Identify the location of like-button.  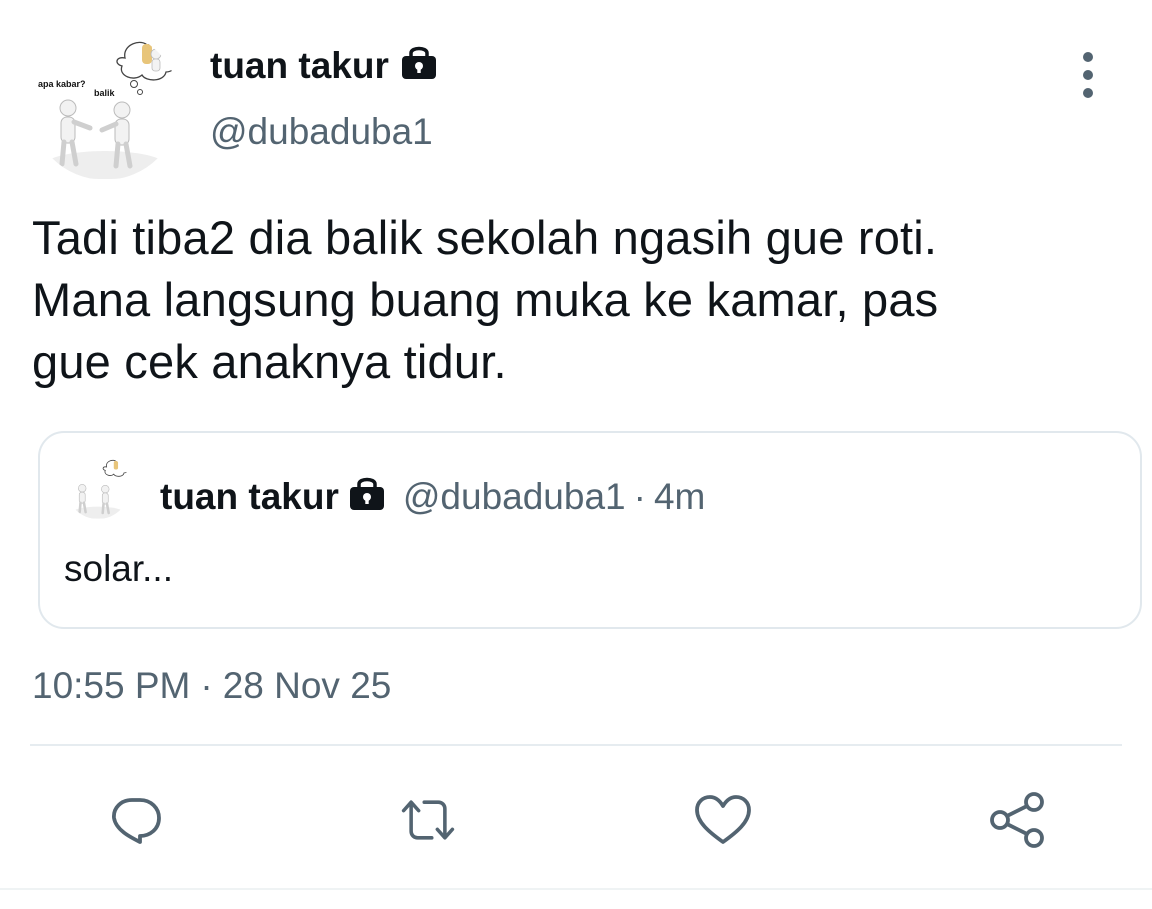
(723, 820).